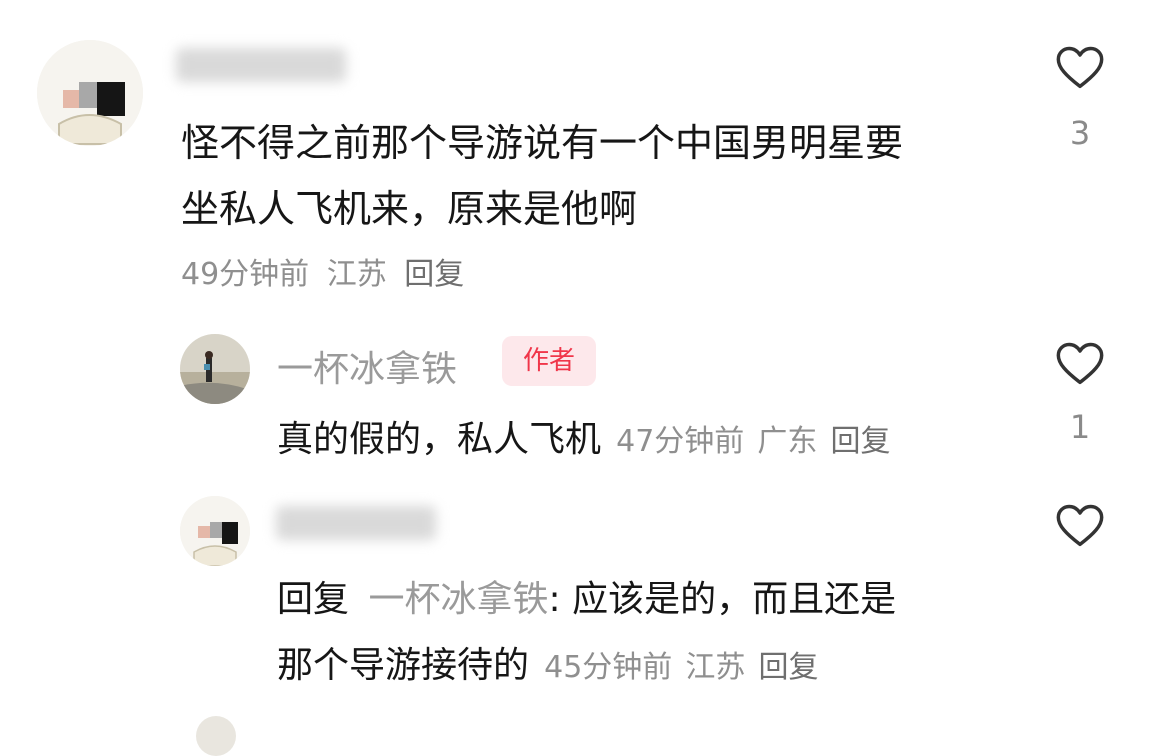  Describe the element at coordinates (245, 274) in the screenshot. I see `timestamp: 49分钟前` at that location.